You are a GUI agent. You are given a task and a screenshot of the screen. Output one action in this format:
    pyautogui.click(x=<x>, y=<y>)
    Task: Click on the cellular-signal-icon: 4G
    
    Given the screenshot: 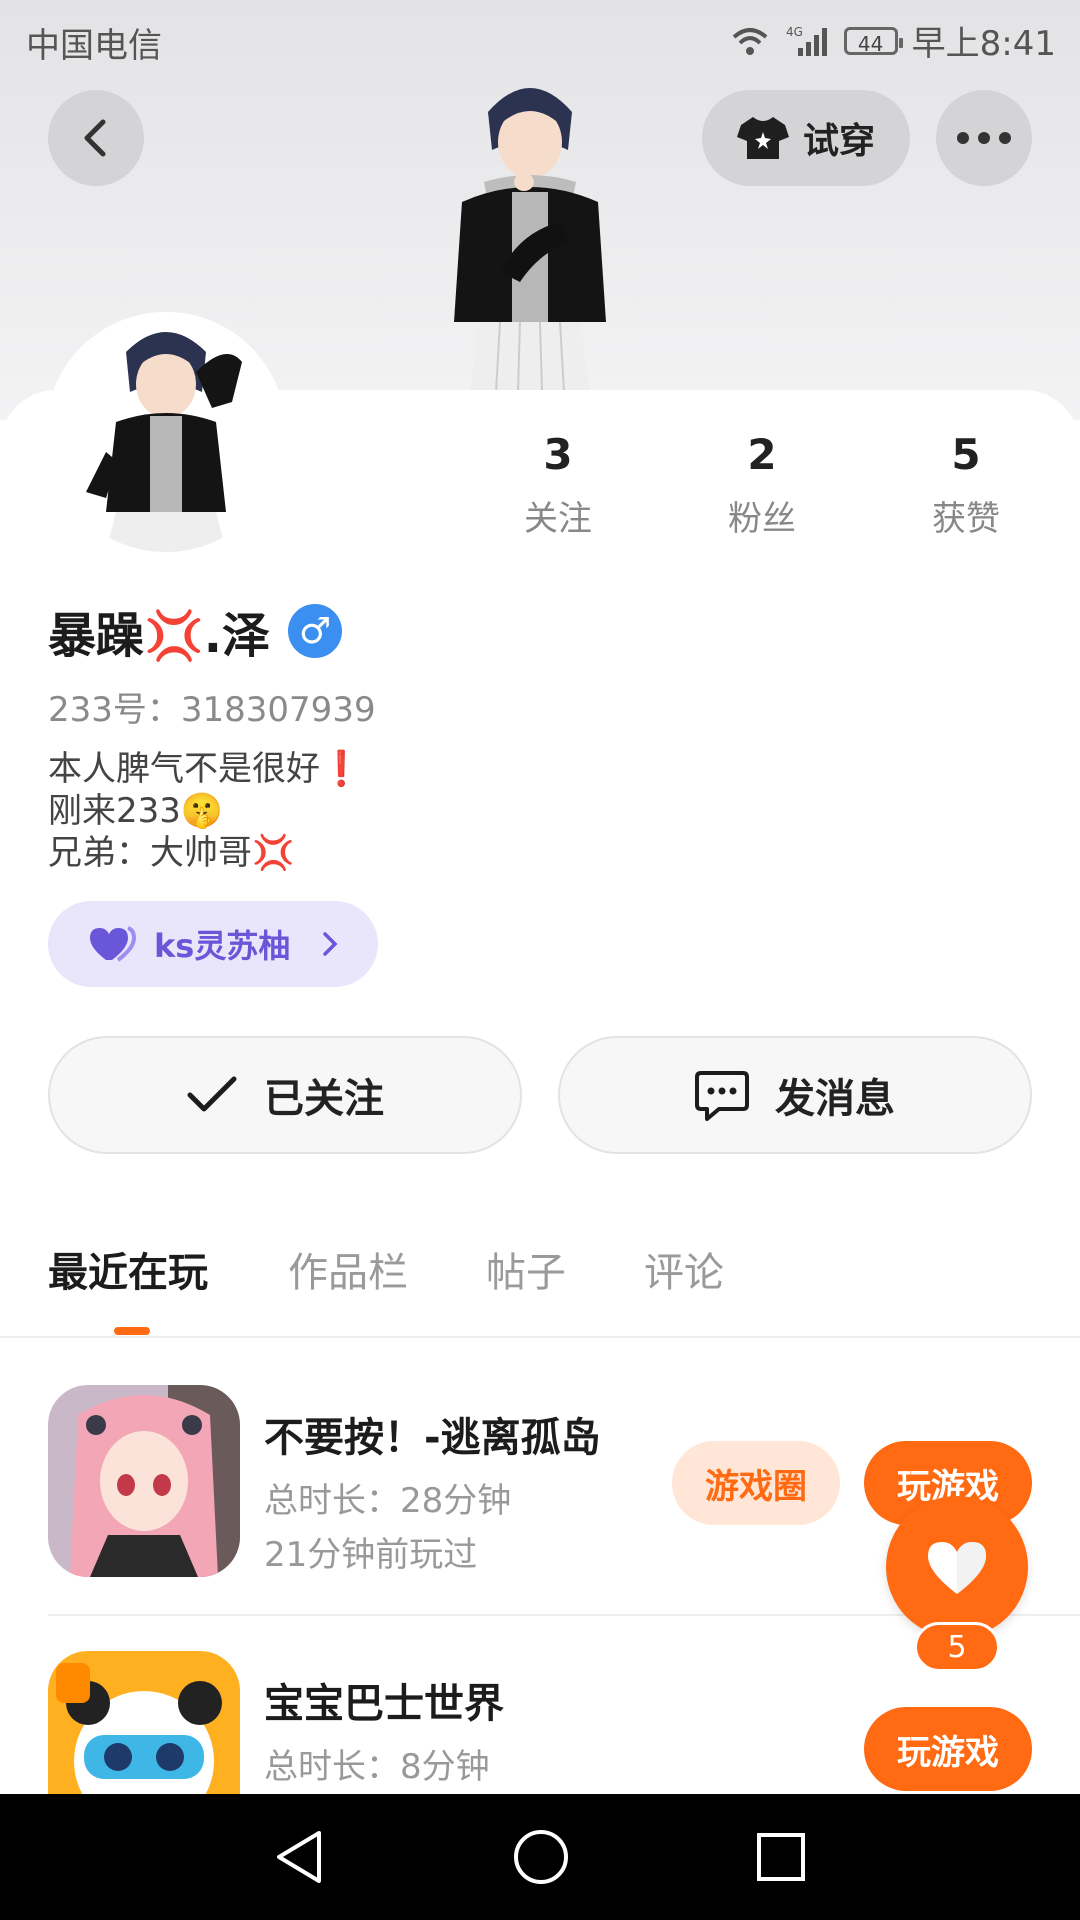 What is the action you would take?
    pyautogui.click(x=807, y=41)
    